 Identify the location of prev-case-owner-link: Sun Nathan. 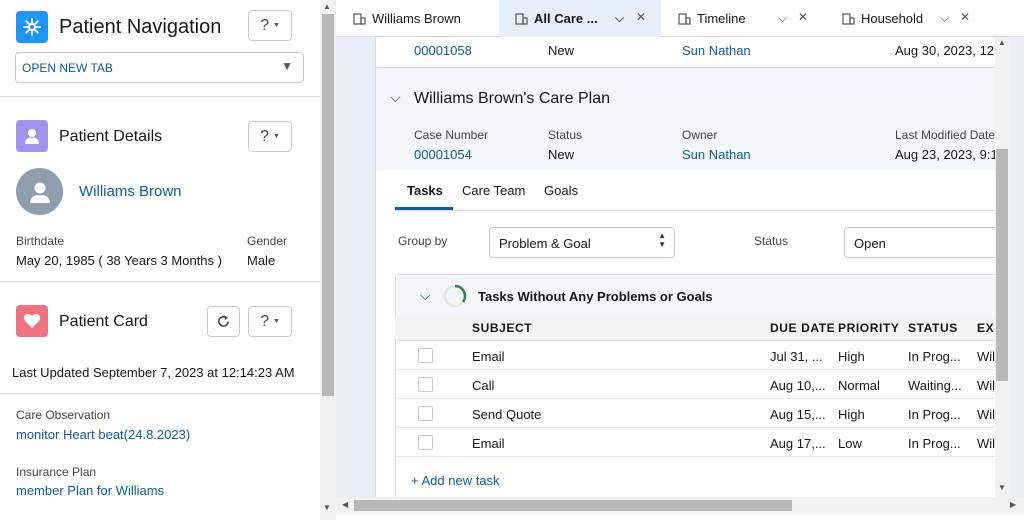
(716, 50).